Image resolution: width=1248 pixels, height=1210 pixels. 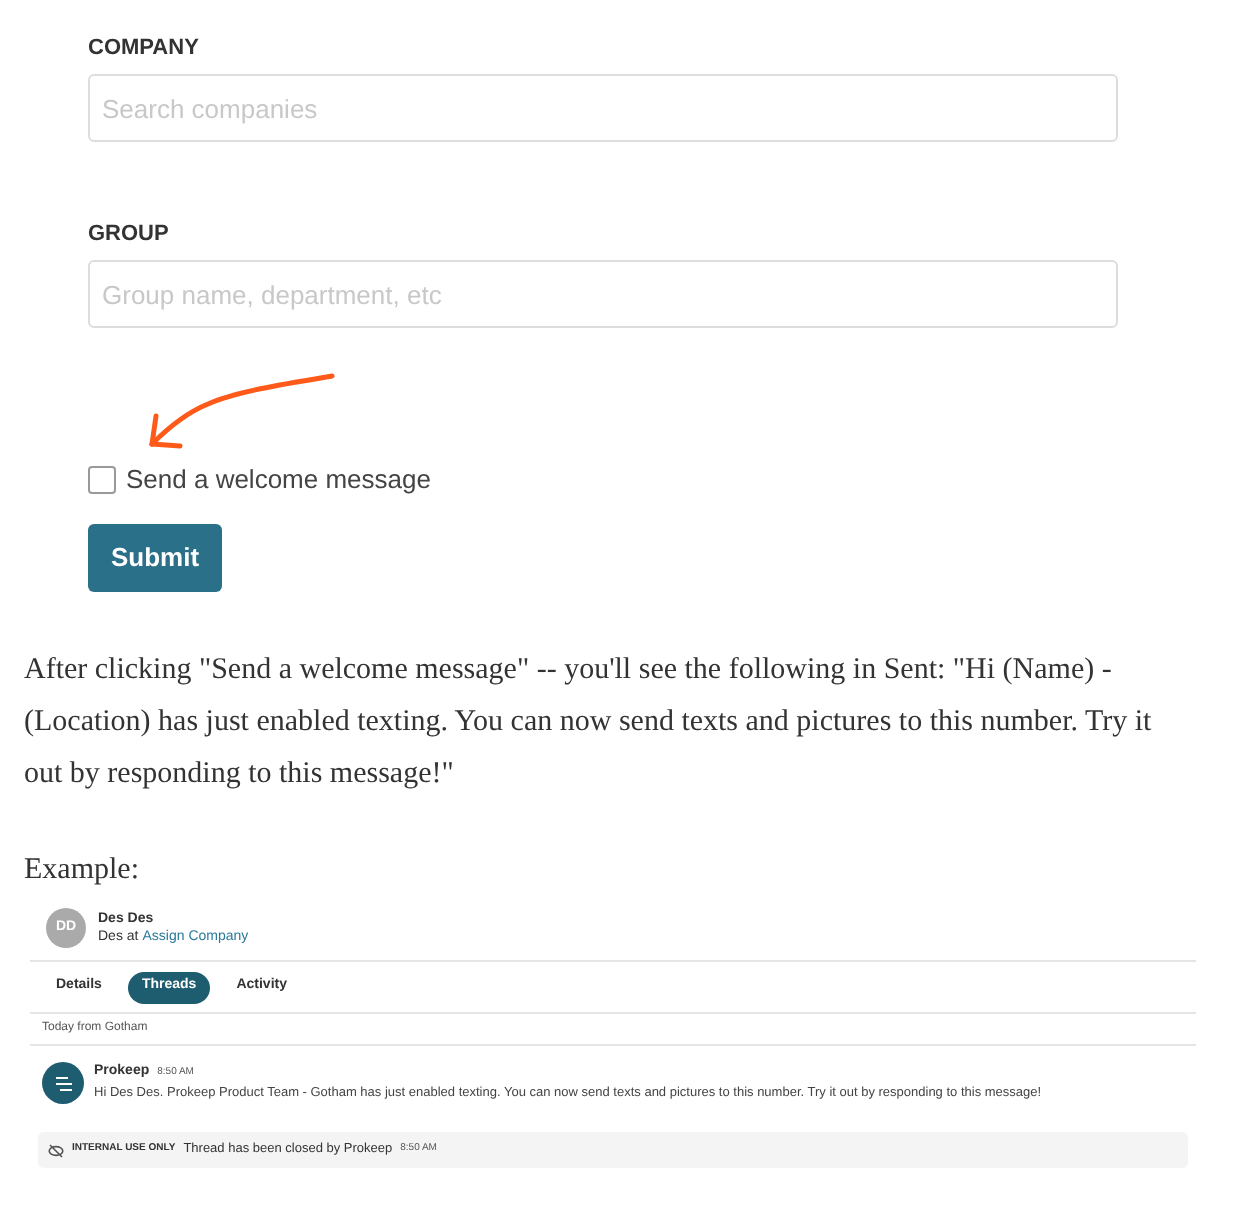 I want to click on example-label: Example:, so click(x=81, y=870).